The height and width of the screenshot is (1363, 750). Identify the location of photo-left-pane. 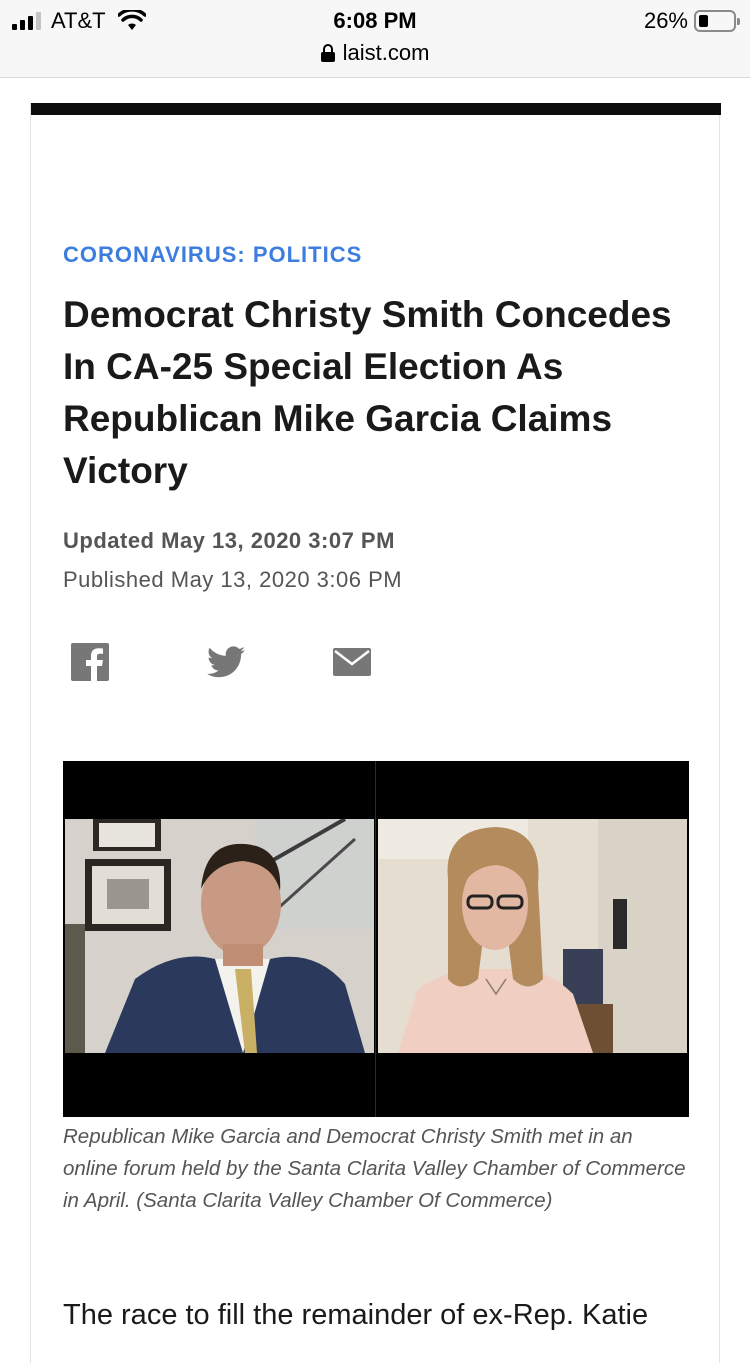
(219, 936).